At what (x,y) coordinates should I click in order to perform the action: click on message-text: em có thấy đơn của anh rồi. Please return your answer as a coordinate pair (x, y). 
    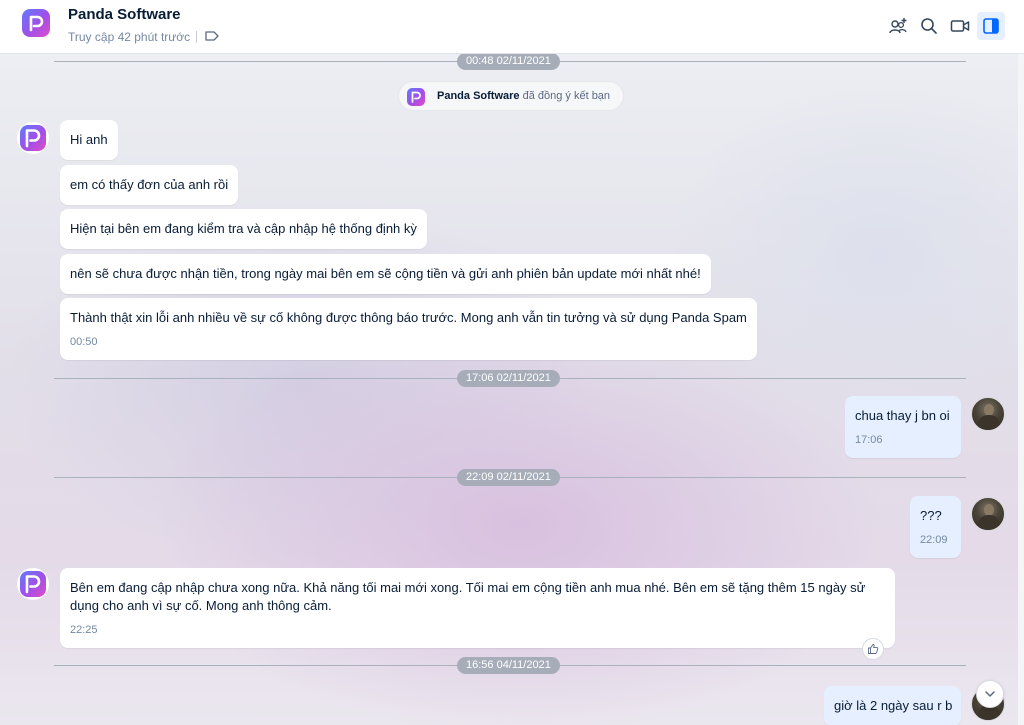
    Looking at the image, I should click on (149, 184).